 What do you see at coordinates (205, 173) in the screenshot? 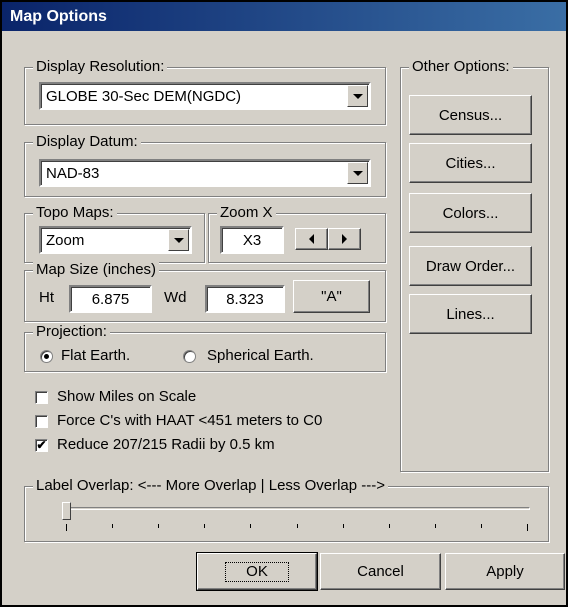
I see `display-datum-select: NAD-83` at bounding box center [205, 173].